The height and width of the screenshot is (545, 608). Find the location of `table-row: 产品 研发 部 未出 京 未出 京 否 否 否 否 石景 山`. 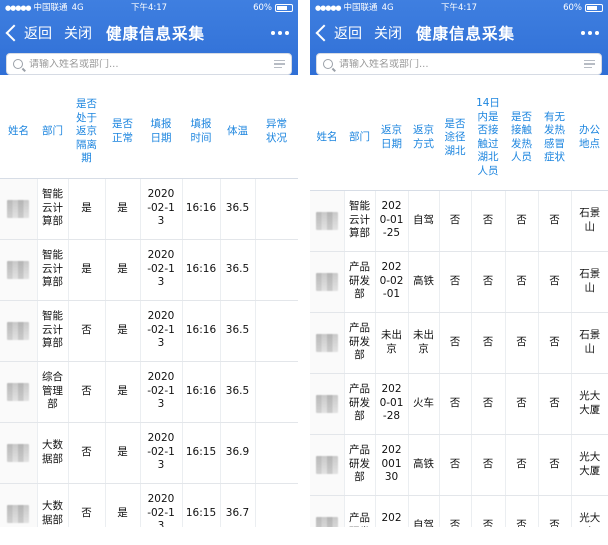

table-row: 产品 研发 部 未出 京 未出 京 否 否 否 否 石景 山 is located at coordinates (459, 343).